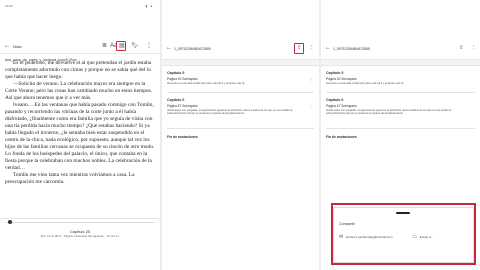  I want to click on share-icon: ⇪, so click(461, 48).